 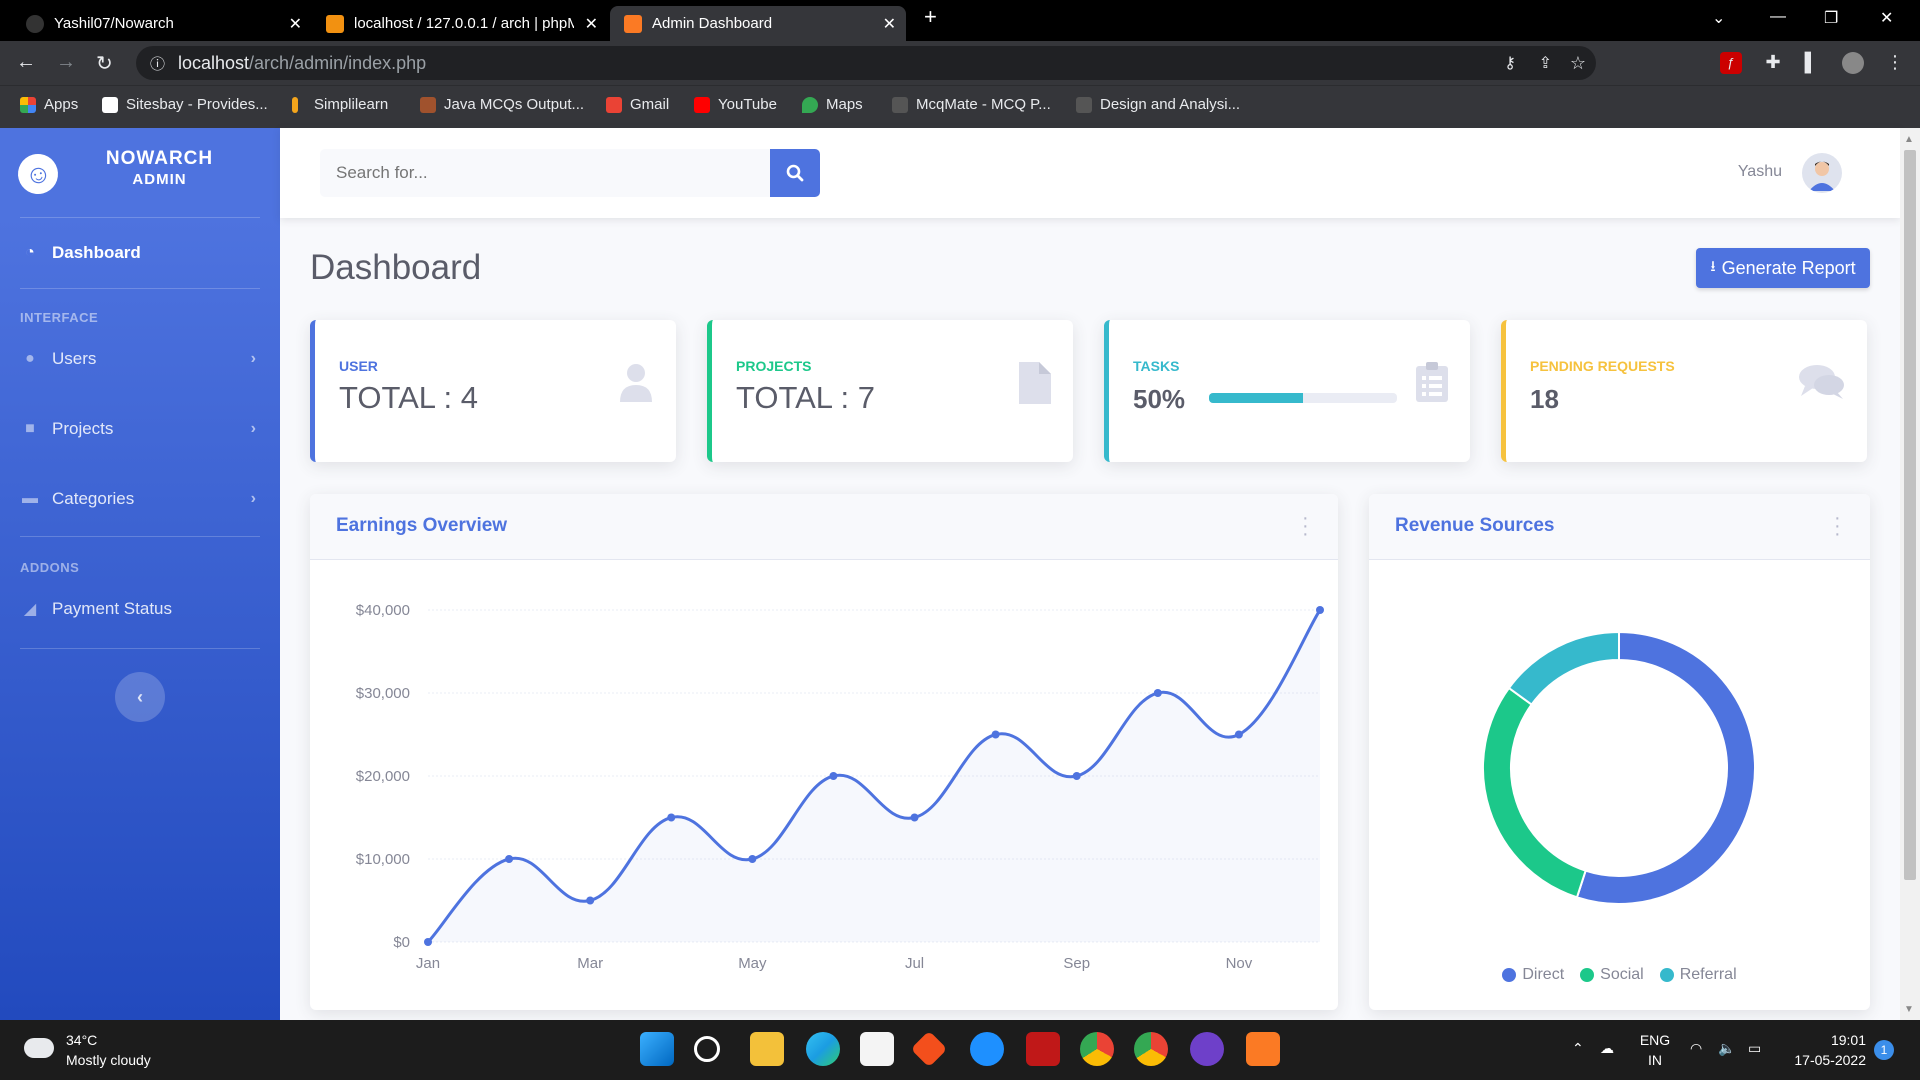 I want to click on back-button: ←, so click(x=26, y=62).